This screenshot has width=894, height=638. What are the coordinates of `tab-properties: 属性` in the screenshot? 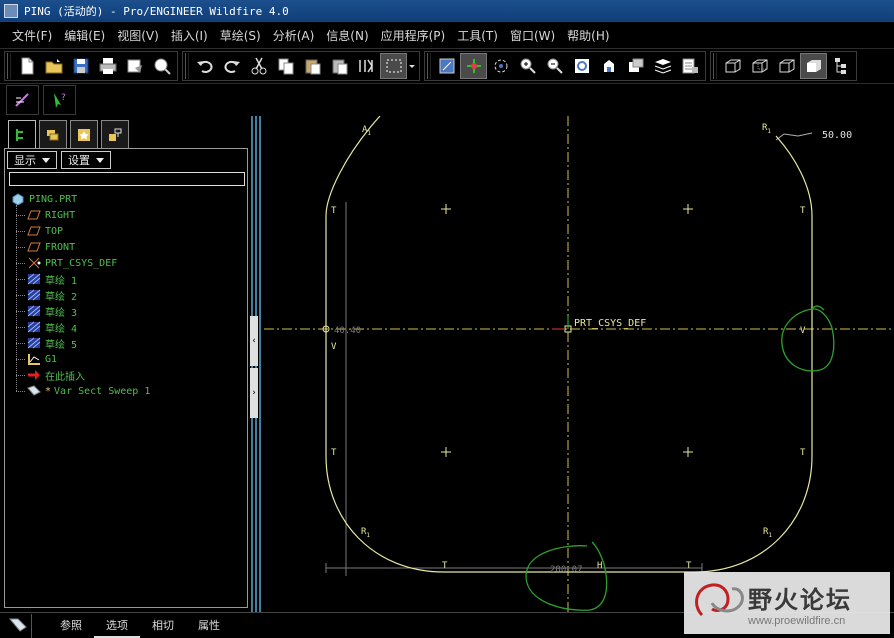 It's located at (209, 626).